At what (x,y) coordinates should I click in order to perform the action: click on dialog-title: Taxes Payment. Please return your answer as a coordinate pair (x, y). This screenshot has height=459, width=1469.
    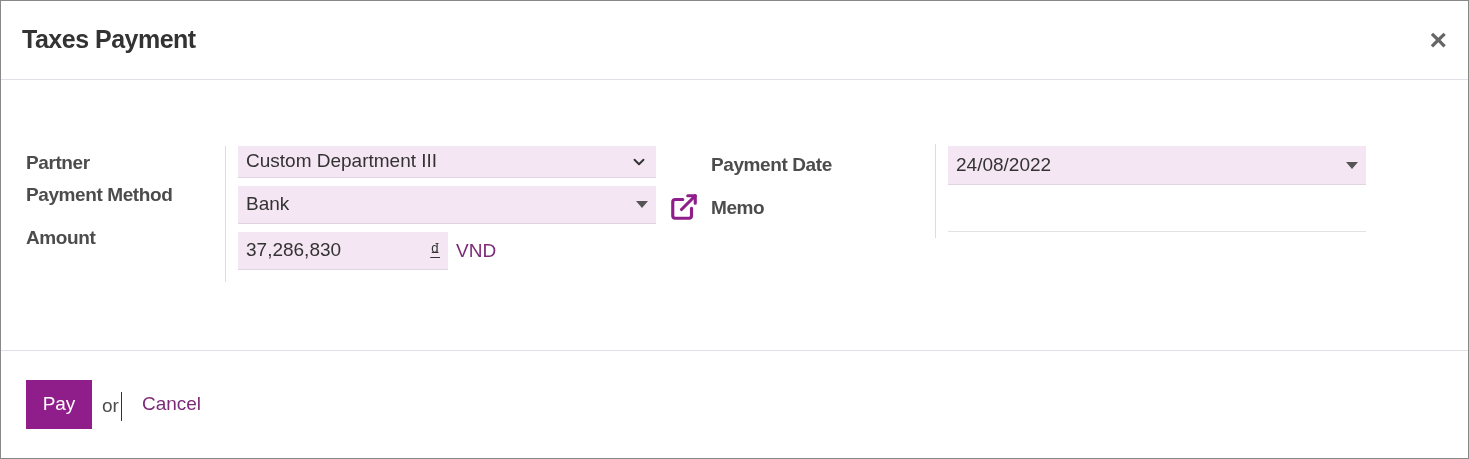
    Looking at the image, I should click on (109, 40).